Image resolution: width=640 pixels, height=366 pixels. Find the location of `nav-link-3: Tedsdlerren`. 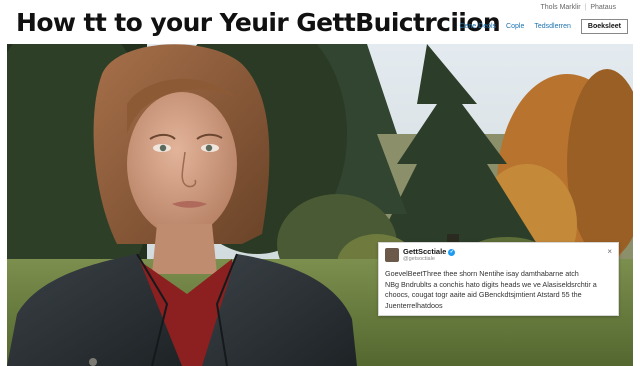

nav-link-3: Tedsdlerren is located at coordinates (552, 26).